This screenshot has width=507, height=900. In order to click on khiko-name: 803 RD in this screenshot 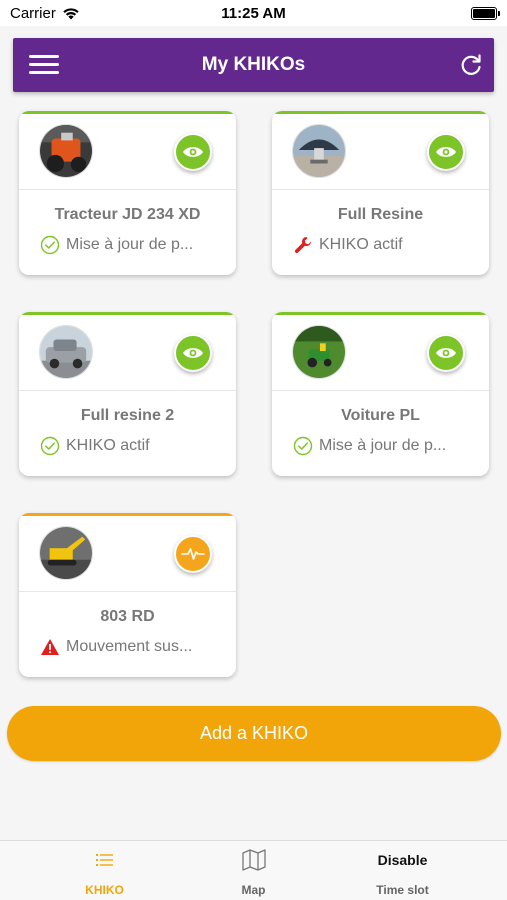, I will do `click(127, 616)`.